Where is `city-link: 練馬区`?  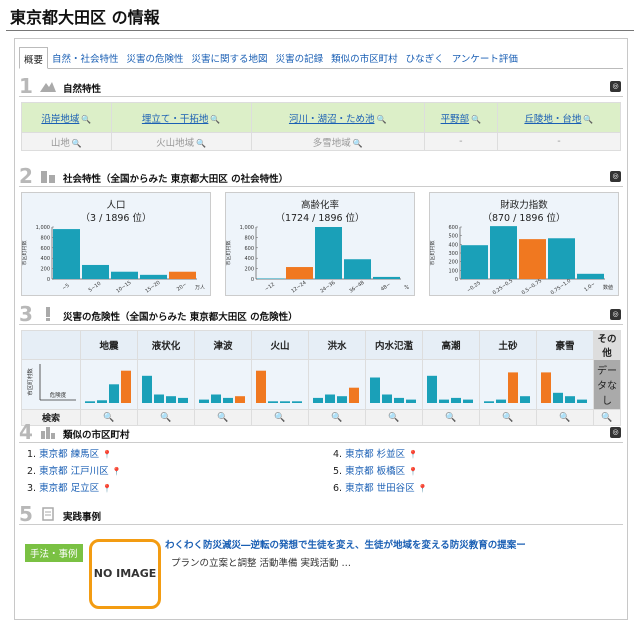
city-link: 練馬区 is located at coordinates (85, 454).